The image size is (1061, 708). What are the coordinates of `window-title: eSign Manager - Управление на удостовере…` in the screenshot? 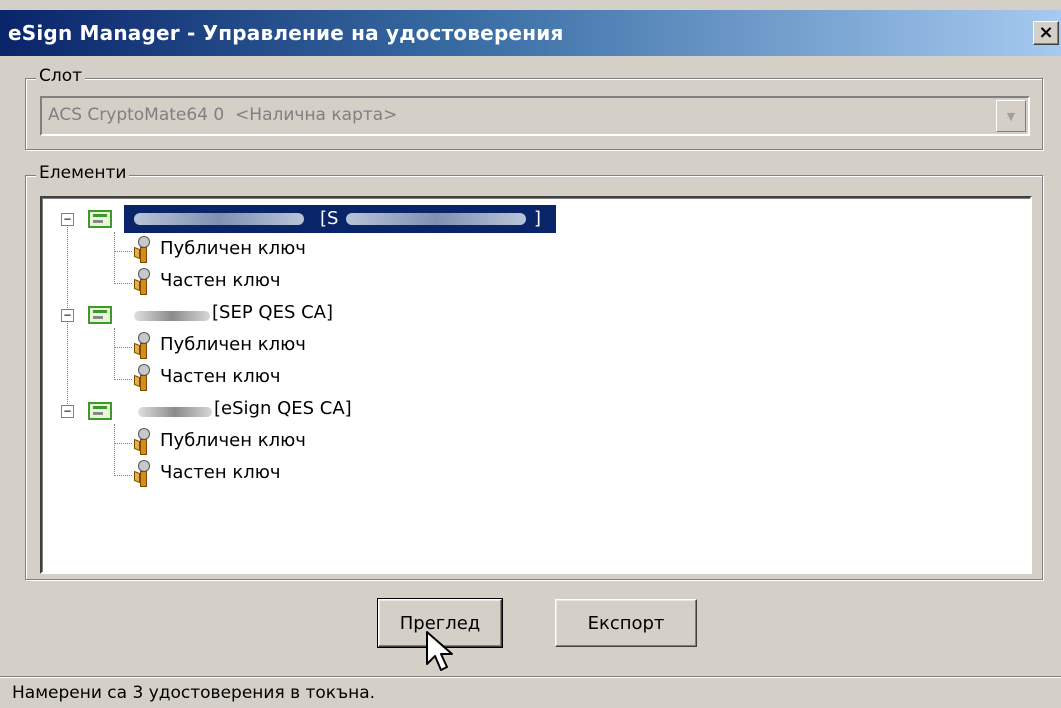 It's located at (286, 33).